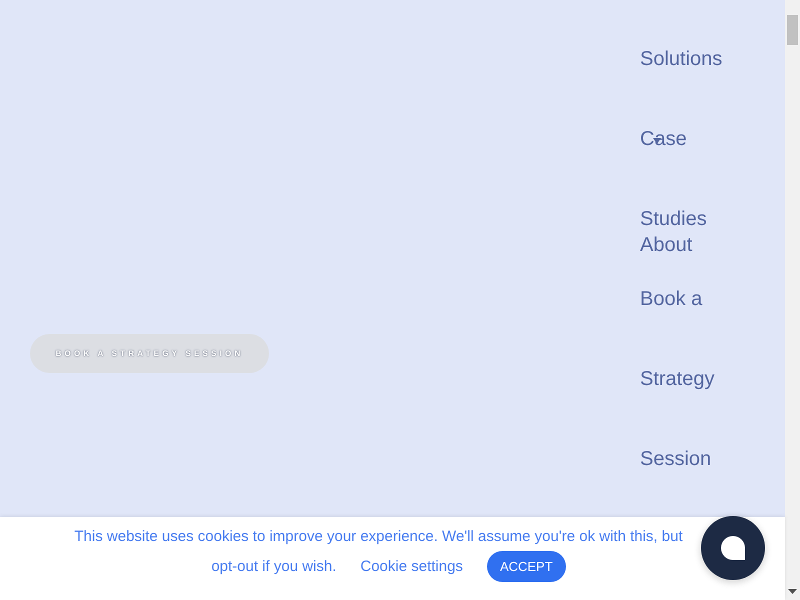  What do you see at coordinates (733, 548) in the screenshot?
I see `chat-icon` at bounding box center [733, 548].